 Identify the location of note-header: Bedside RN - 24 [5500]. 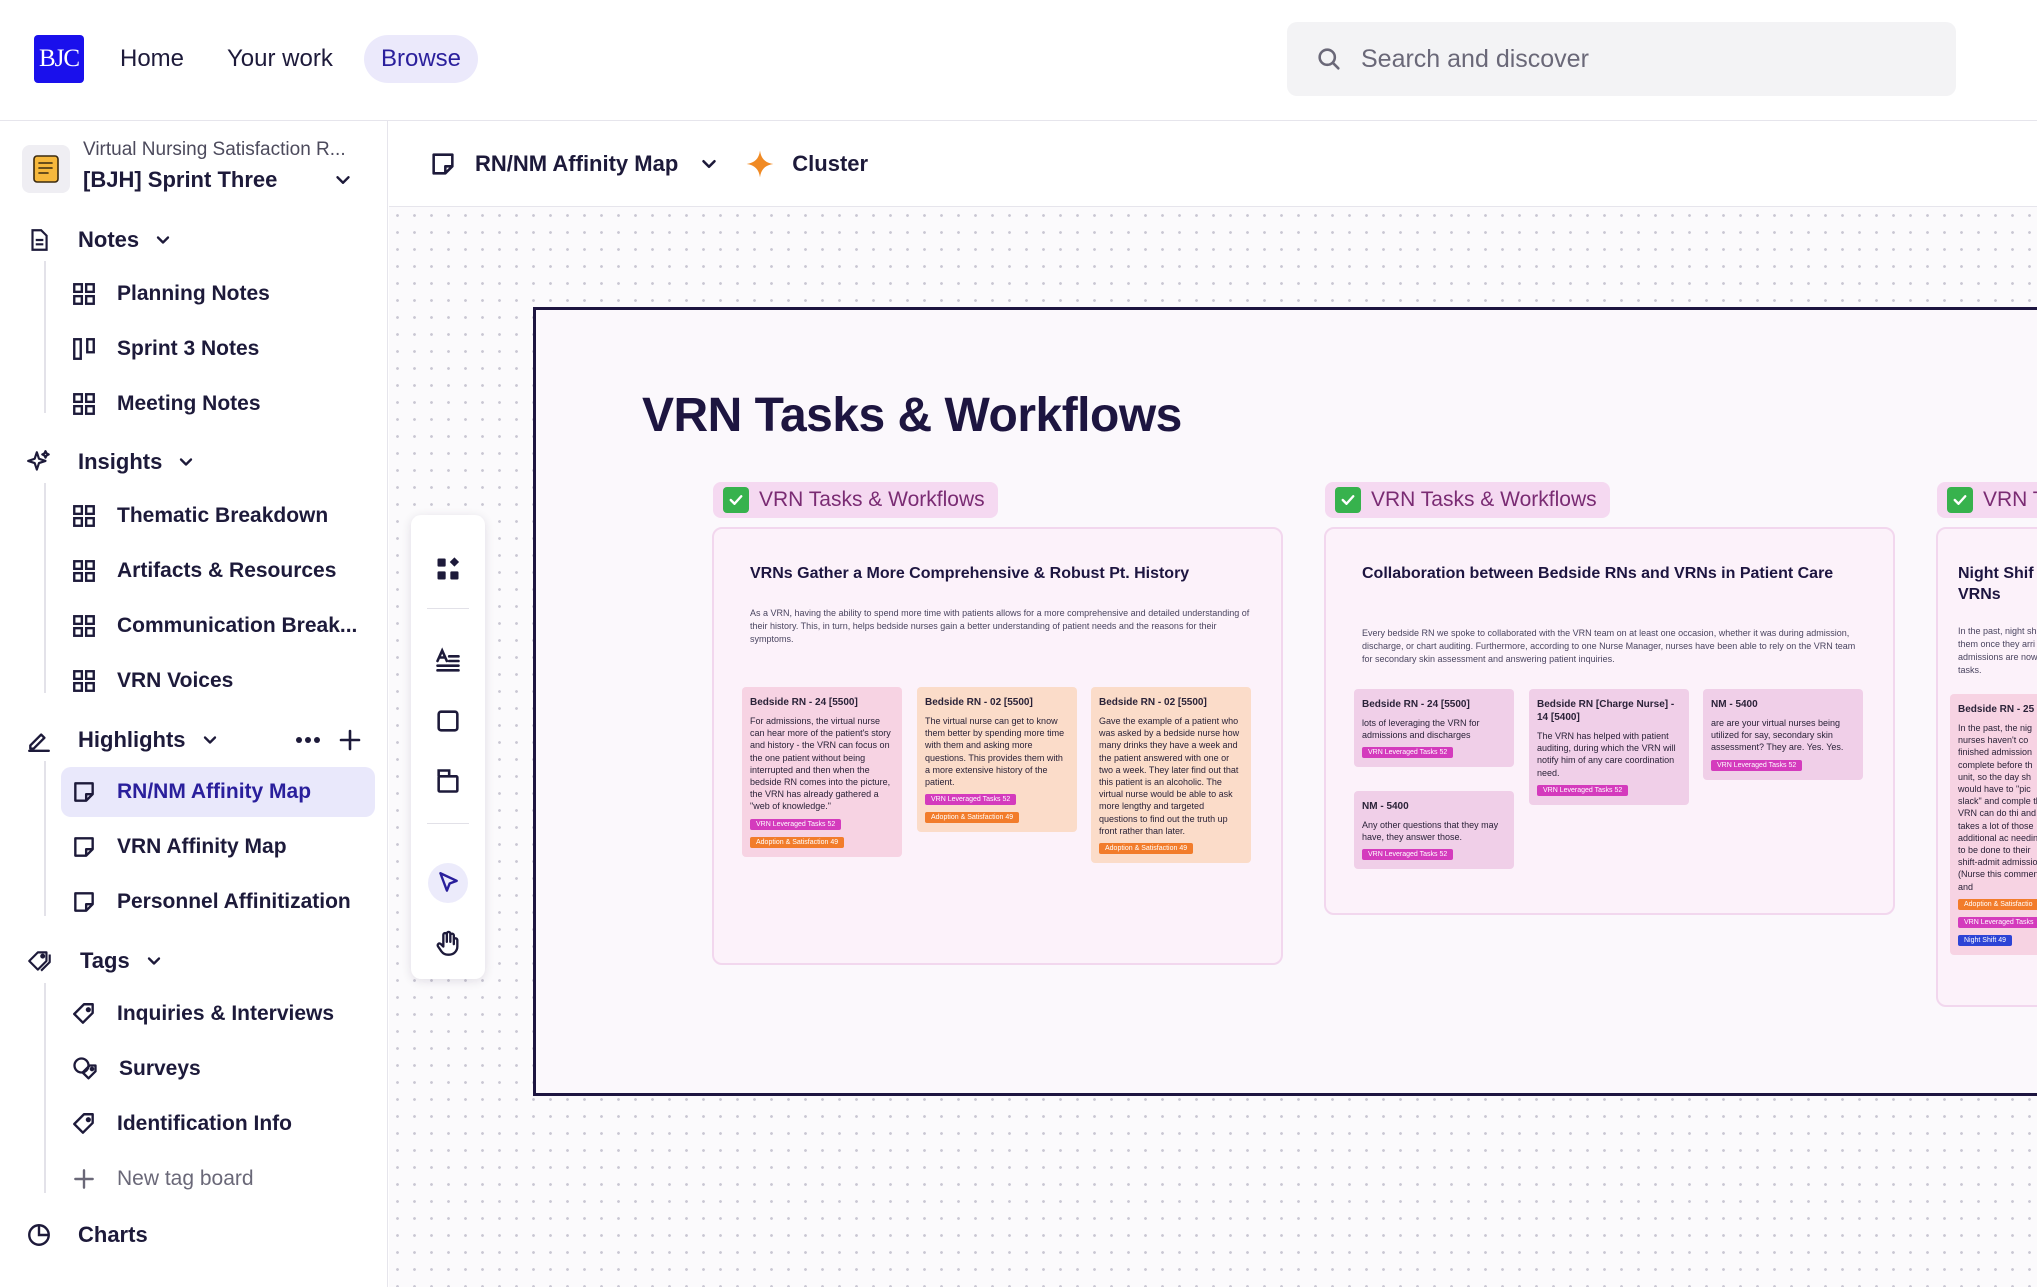
(804, 702).